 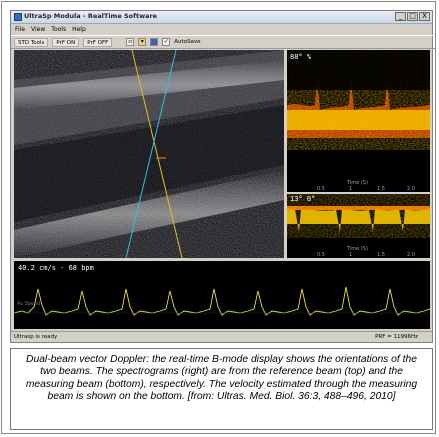 I want to click on status-bar: Ultrasp is ready PRF = 11996Hz, so click(x=221, y=337).